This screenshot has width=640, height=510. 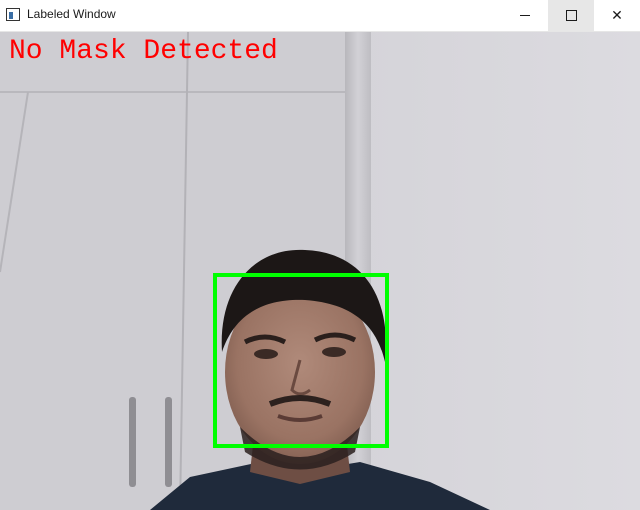 What do you see at coordinates (320, 16) in the screenshot?
I see `title-bar: Labeled Window ✕` at bounding box center [320, 16].